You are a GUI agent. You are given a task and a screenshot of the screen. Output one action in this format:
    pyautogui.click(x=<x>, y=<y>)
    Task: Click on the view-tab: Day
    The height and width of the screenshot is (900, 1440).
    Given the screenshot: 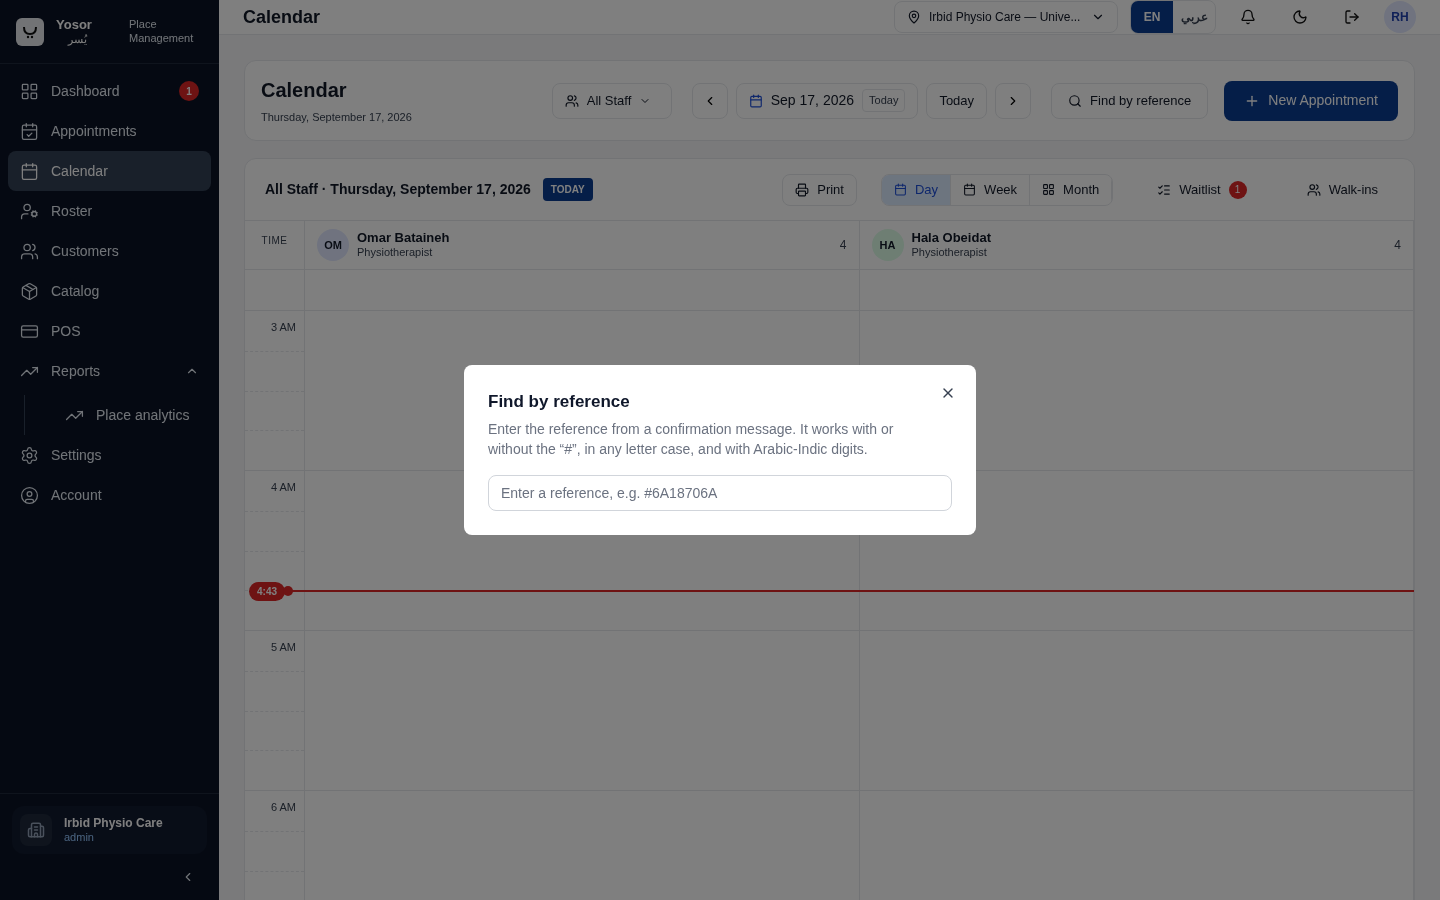 What is the action you would take?
    pyautogui.click(x=916, y=189)
    